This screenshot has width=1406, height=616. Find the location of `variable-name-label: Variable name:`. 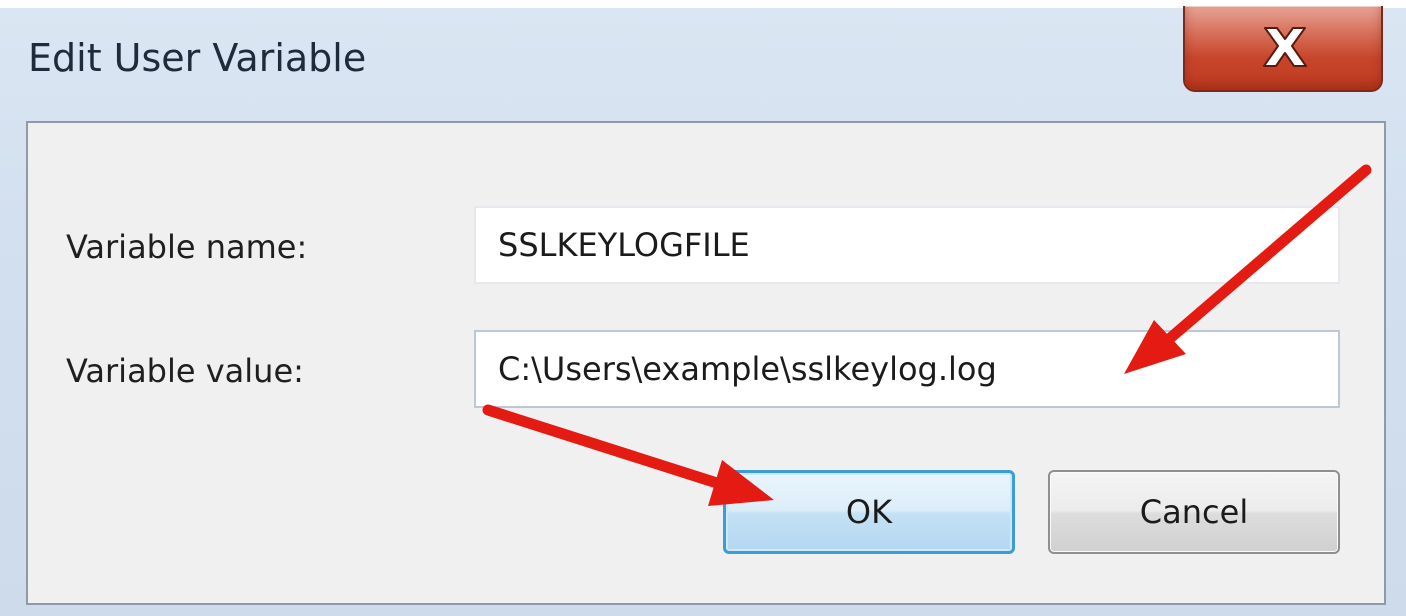

variable-name-label: Variable name: is located at coordinates (187, 247).